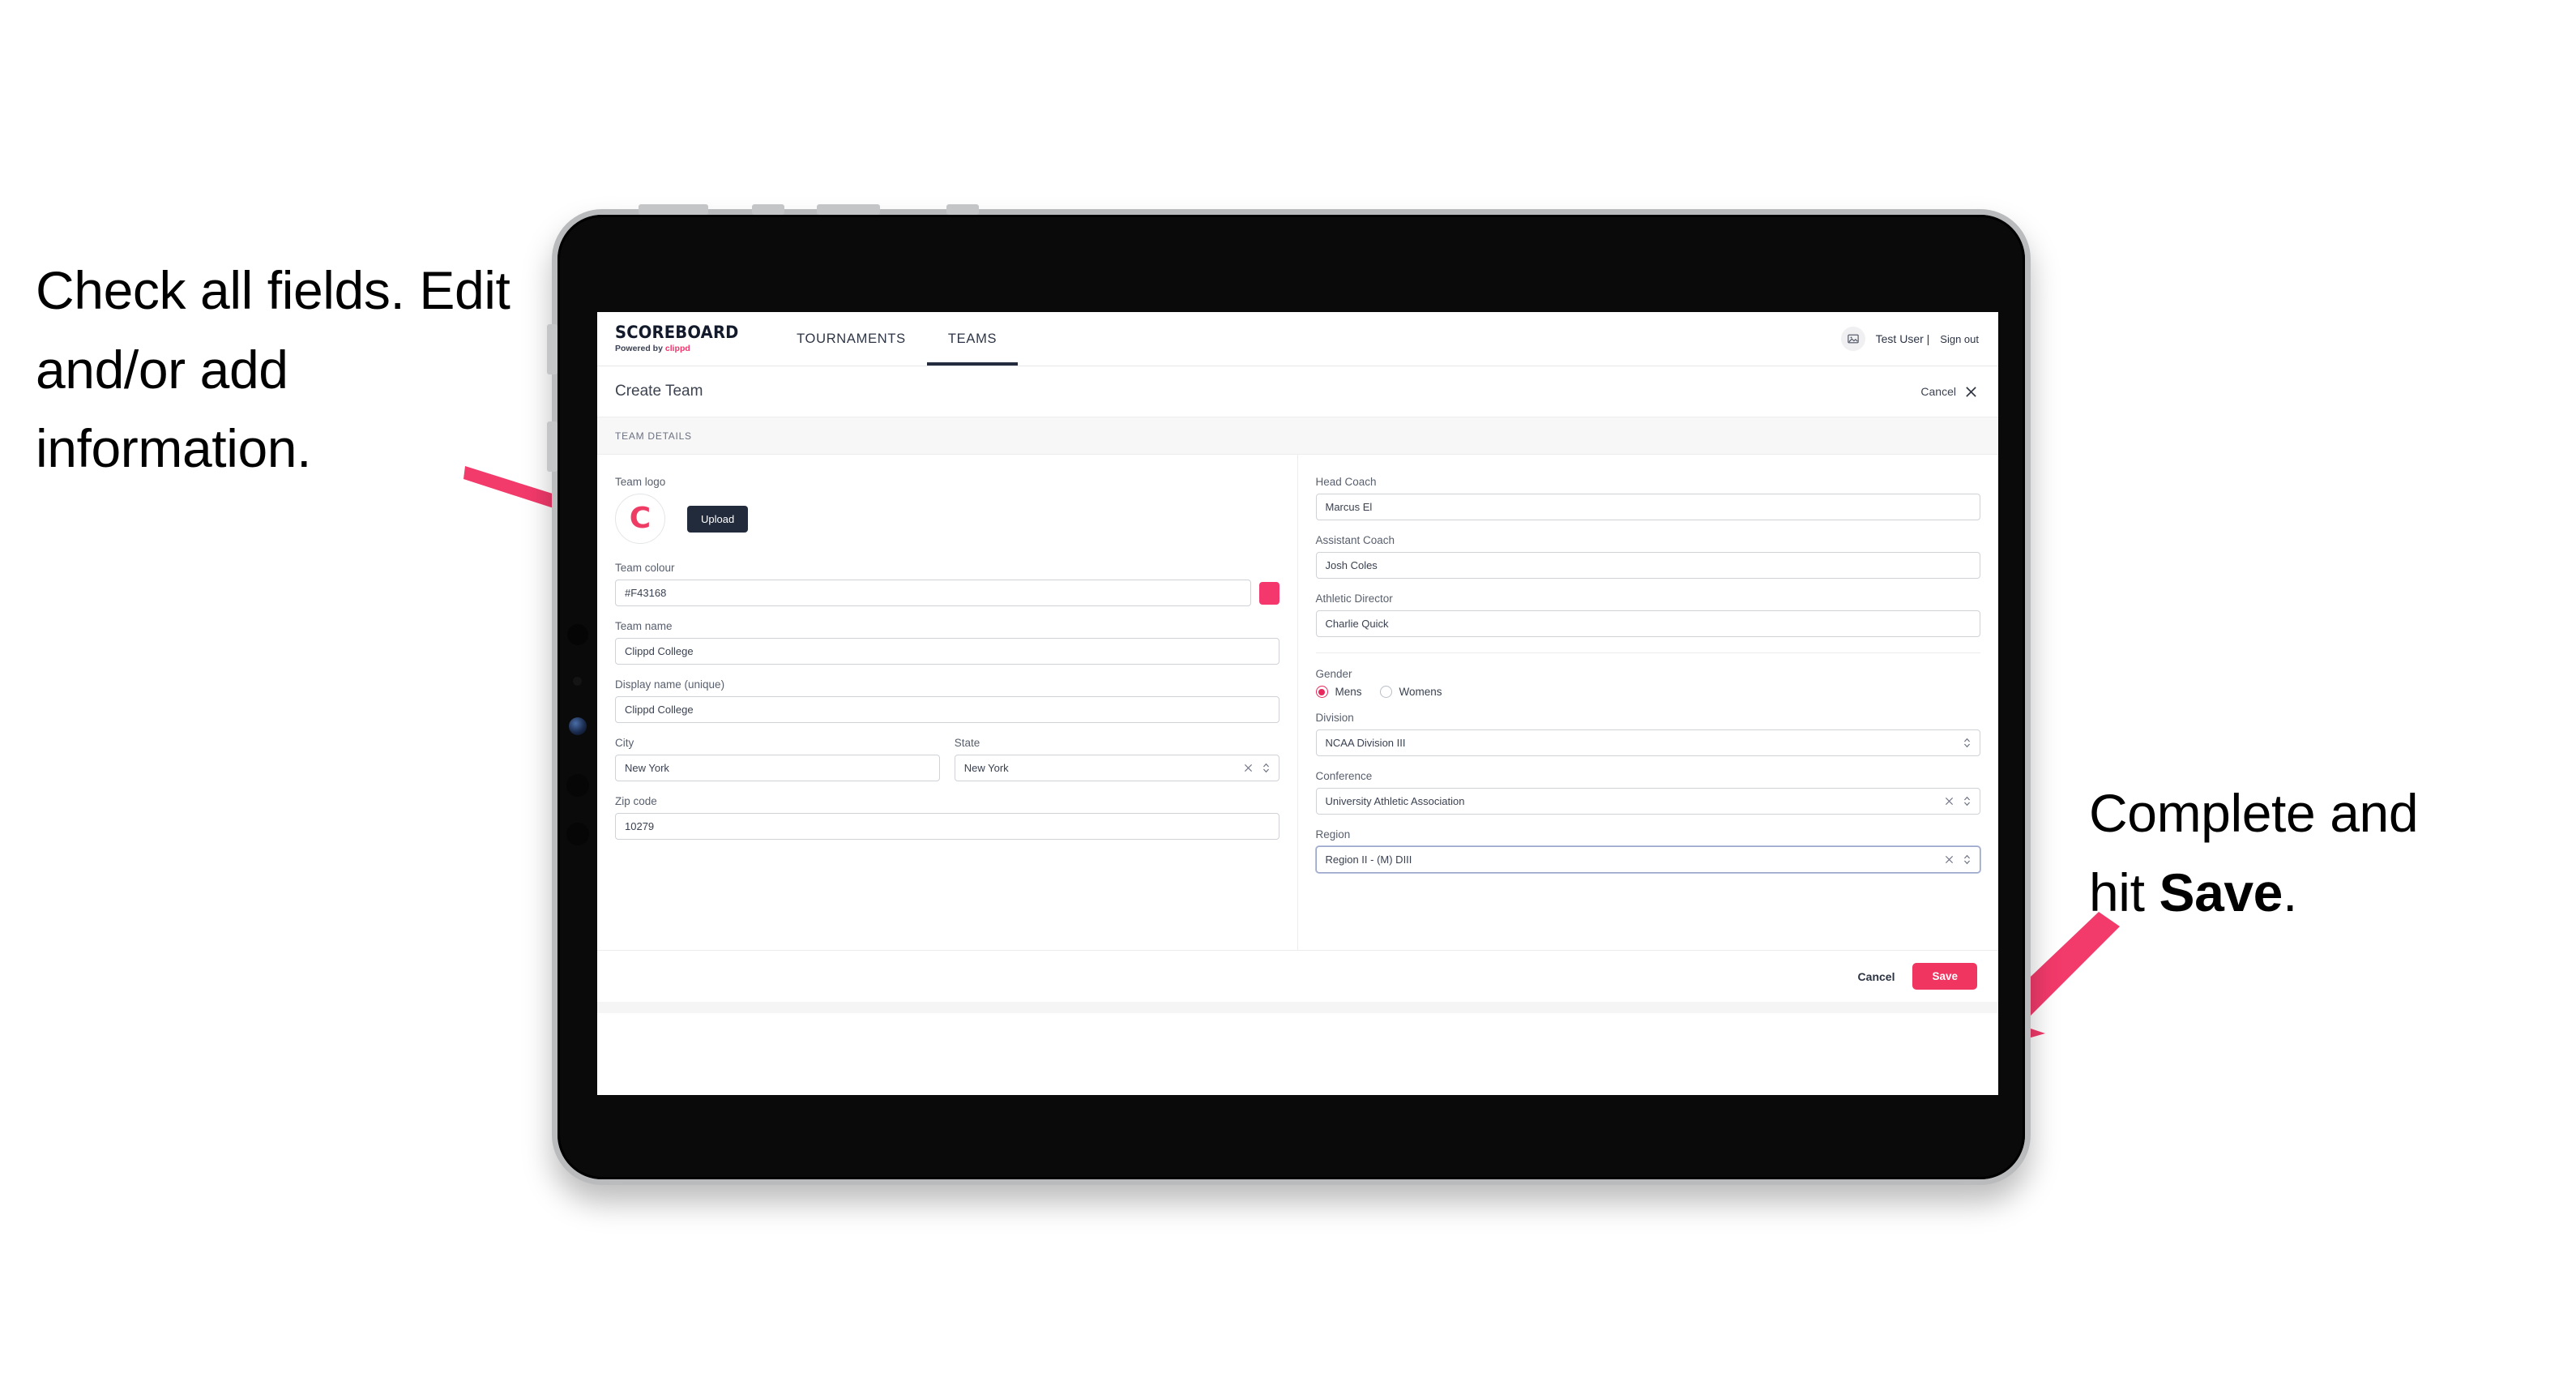 The height and width of the screenshot is (1386, 2576). What do you see at coordinates (659, 391) in the screenshot?
I see `page-title: Create Team` at bounding box center [659, 391].